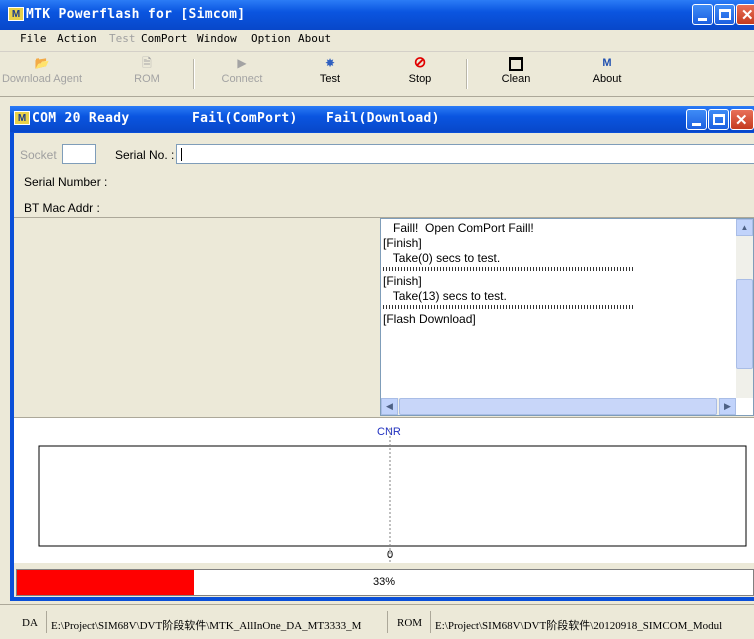 The height and width of the screenshot is (639, 754). I want to click on comport-status: Fail(ComPort), so click(245, 118).